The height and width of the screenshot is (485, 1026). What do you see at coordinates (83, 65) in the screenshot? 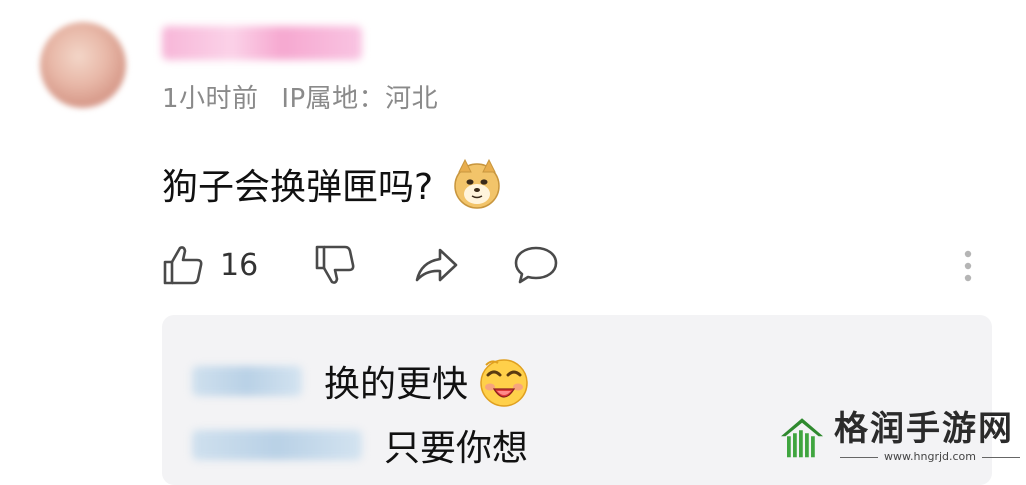
I see `avatar` at bounding box center [83, 65].